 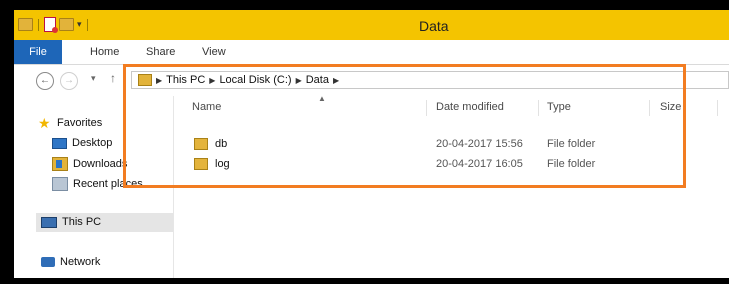 What do you see at coordinates (371, 52) in the screenshot?
I see `ribbon-tabs: File Home Share View` at bounding box center [371, 52].